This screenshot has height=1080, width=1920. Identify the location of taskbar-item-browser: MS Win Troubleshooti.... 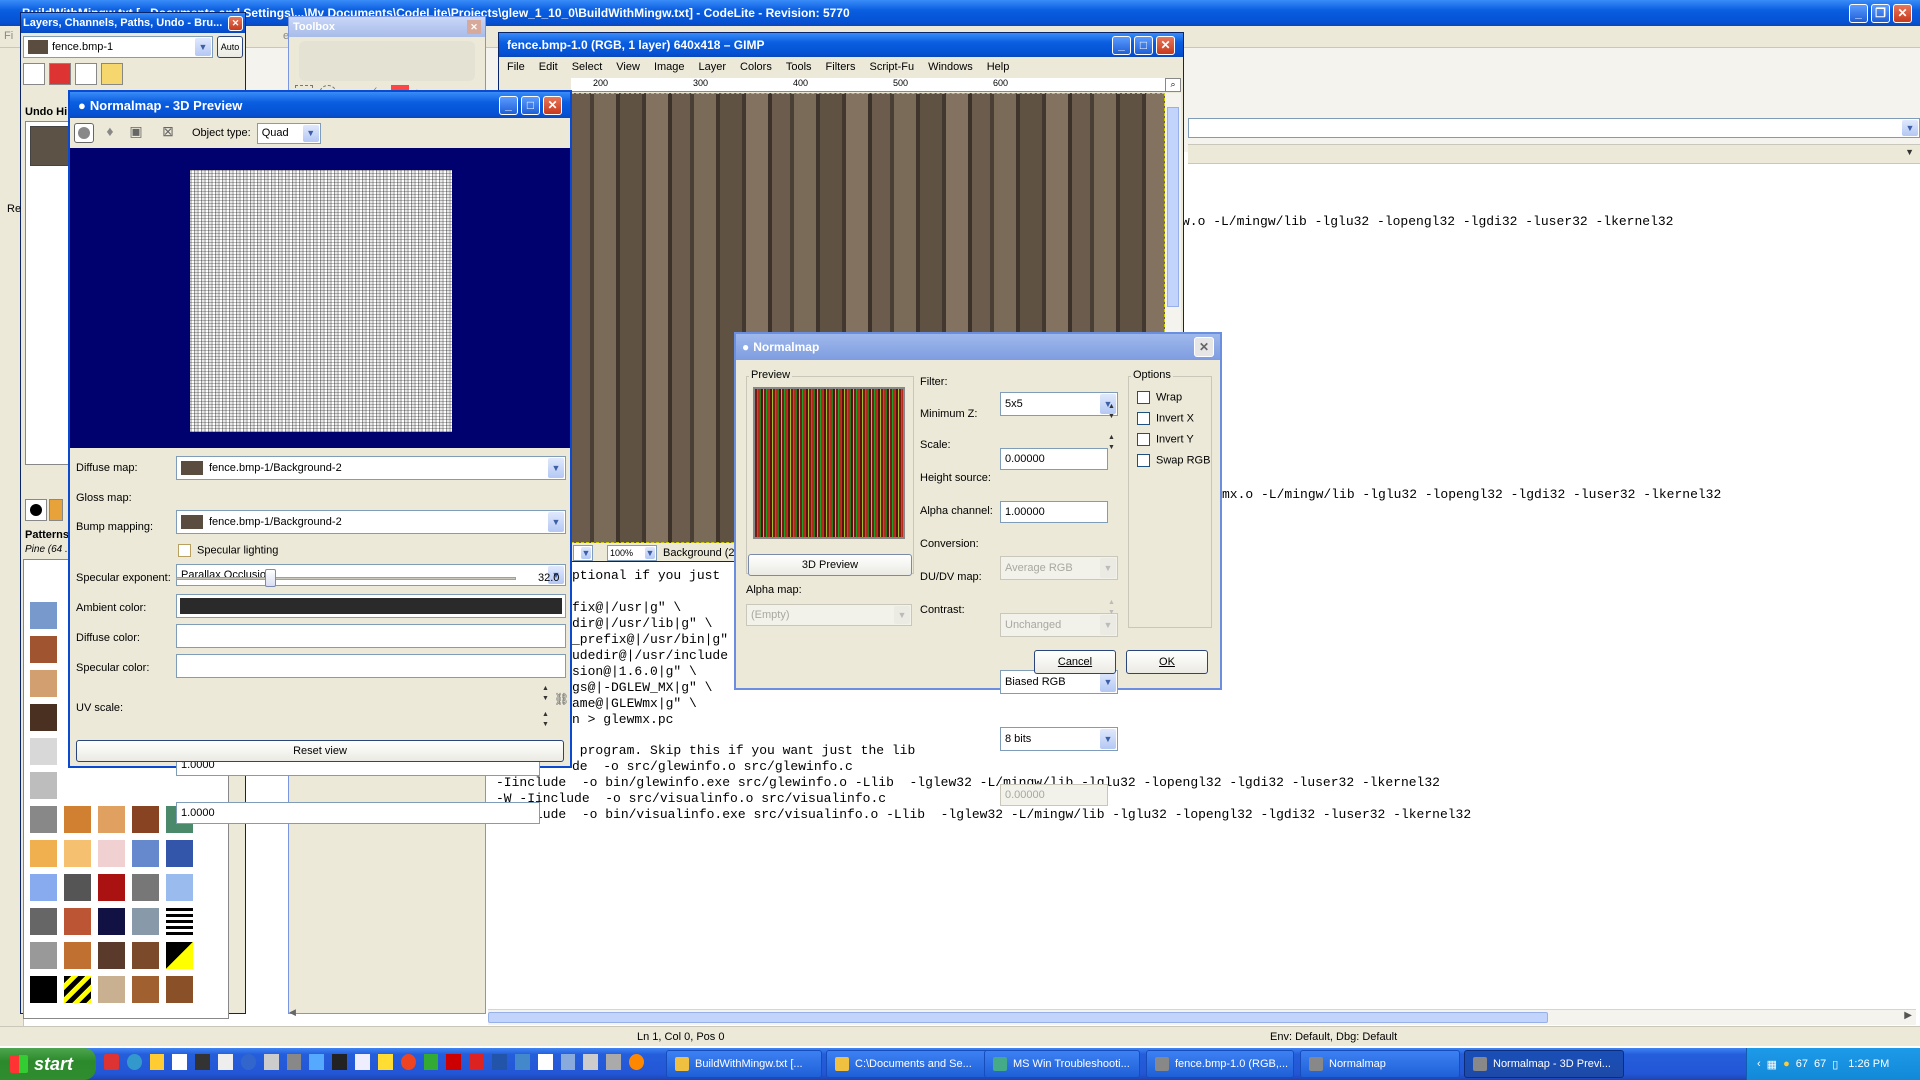
(1062, 1064).